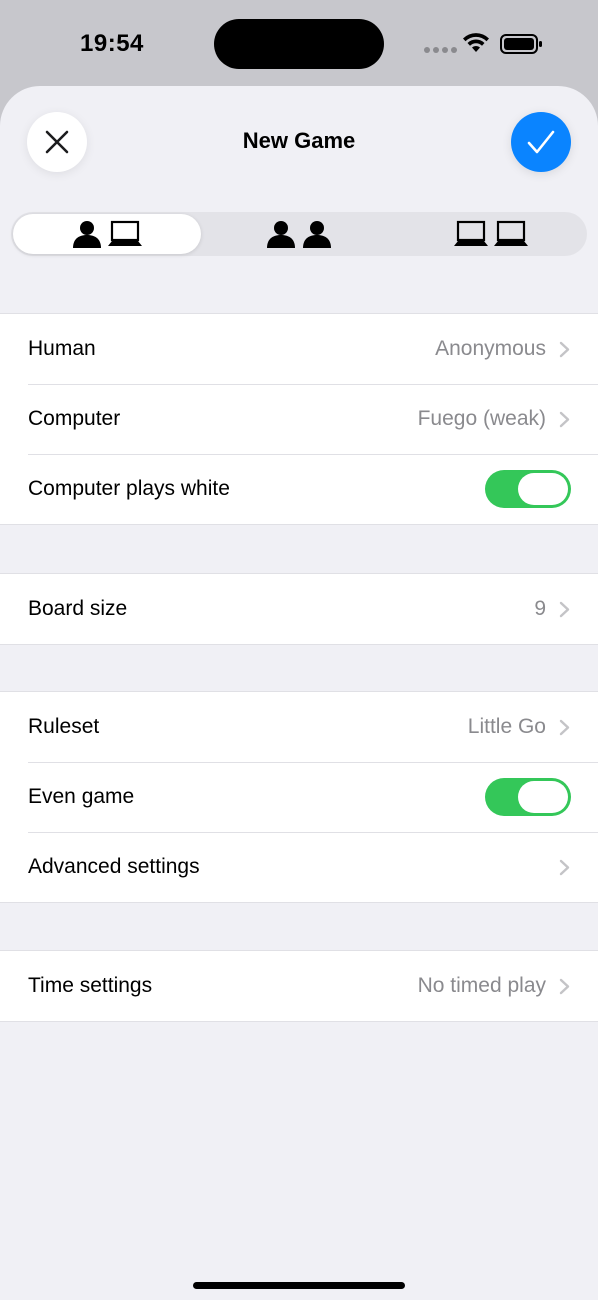 This screenshot has height=1300, width=598. I want to click on done-button, so click(541, 142).